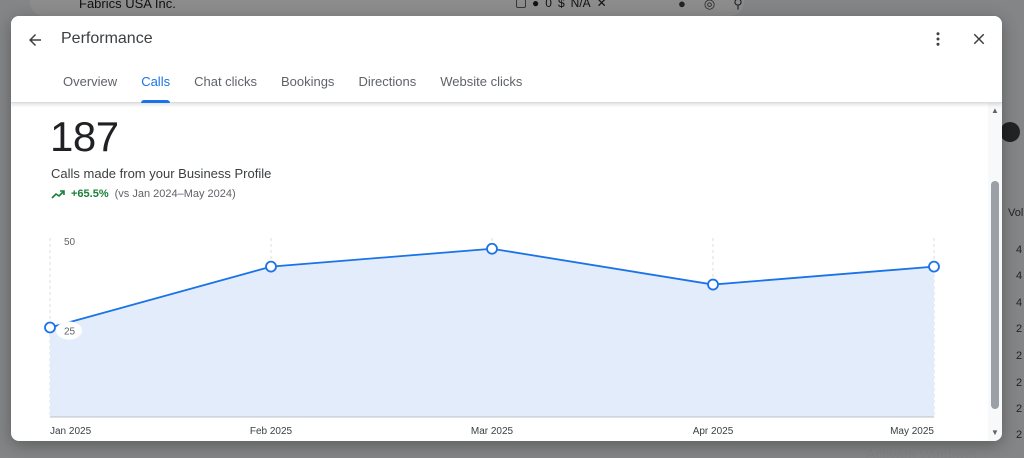 This screenshot has width=1024, height=458. I want to click on tab-overview: Overview, so click(90, 88).